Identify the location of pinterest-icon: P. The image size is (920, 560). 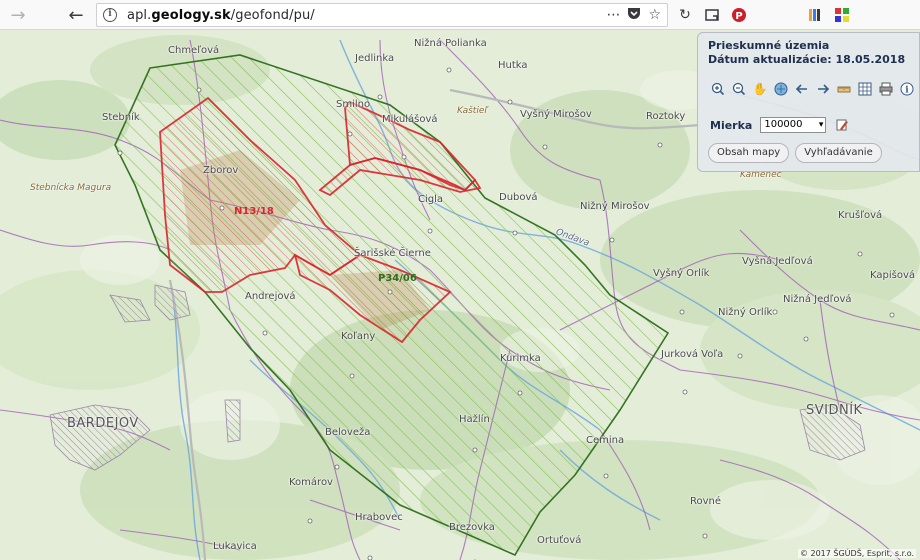
(739, 15).